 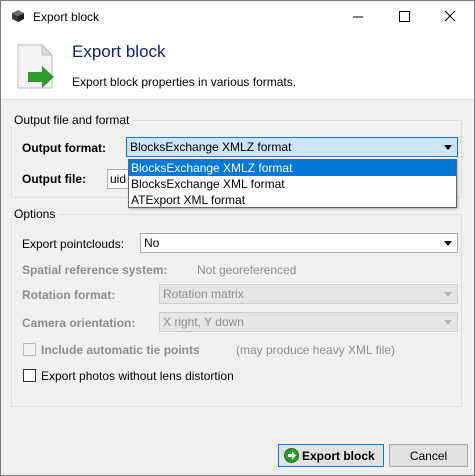 What do you see at coordinates (299, 243) in the screenshot?
I see `pointclouds-select: No` at bounding box center [299, 243].